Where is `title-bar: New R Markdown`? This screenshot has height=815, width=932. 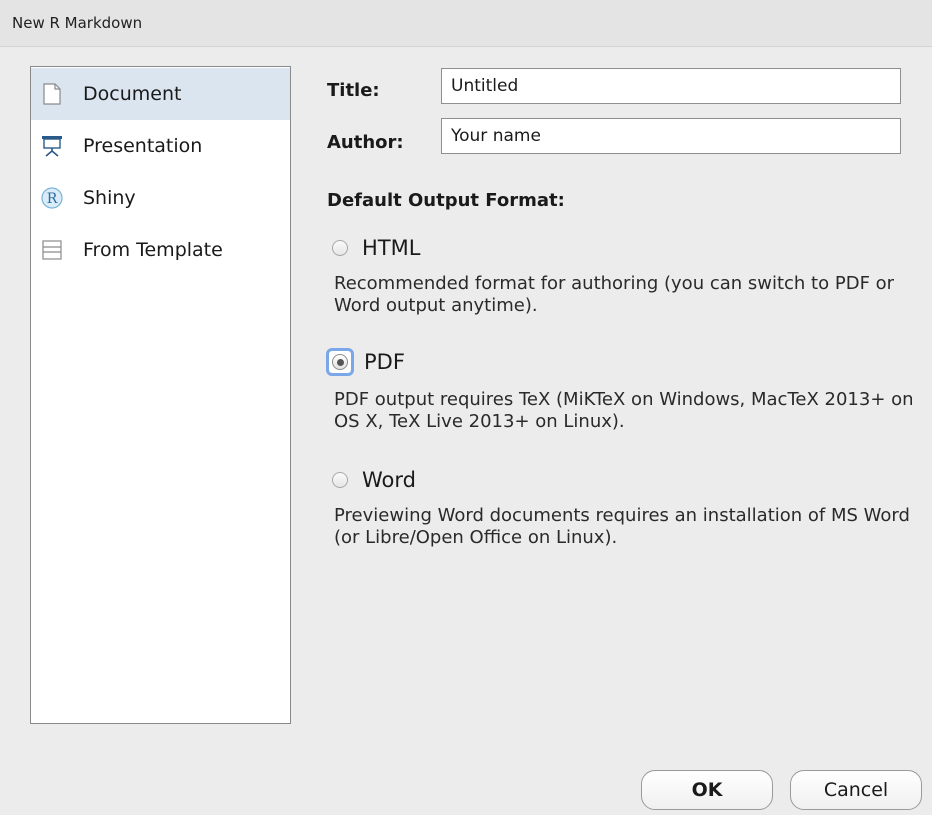 title-bar: New R Markdown is located at coordinates (466, 23).